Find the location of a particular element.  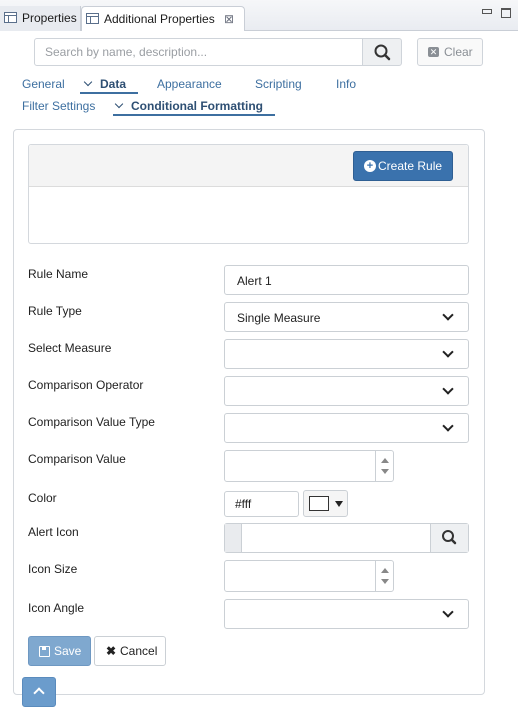

save-button: Save is located at coordinates (59, 651).